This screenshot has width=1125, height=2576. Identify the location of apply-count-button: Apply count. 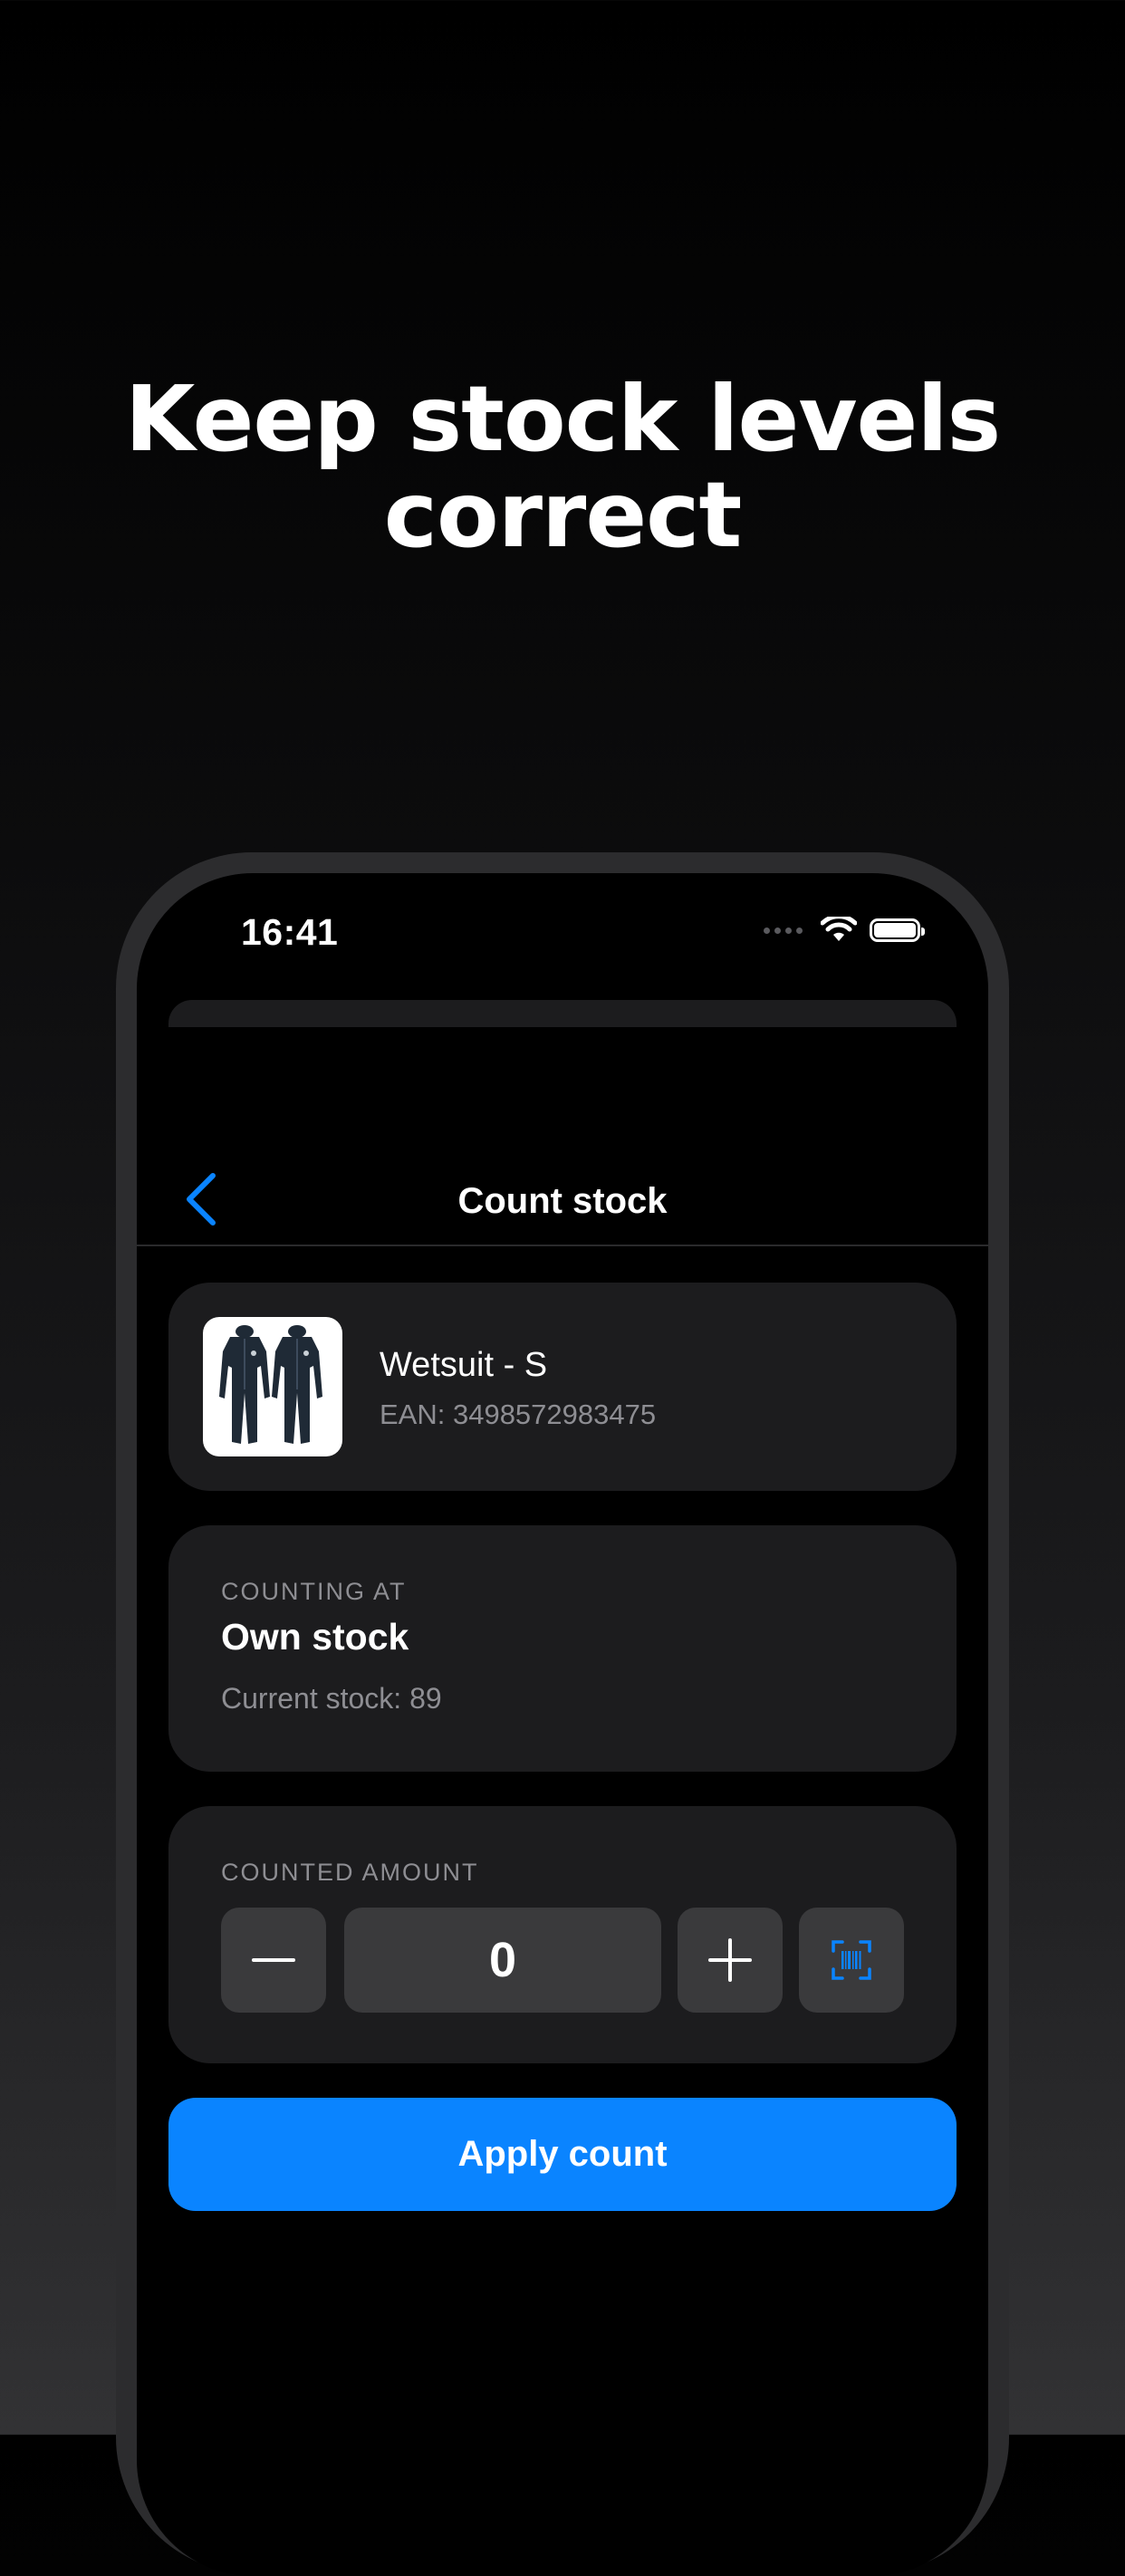
(562, 2154).